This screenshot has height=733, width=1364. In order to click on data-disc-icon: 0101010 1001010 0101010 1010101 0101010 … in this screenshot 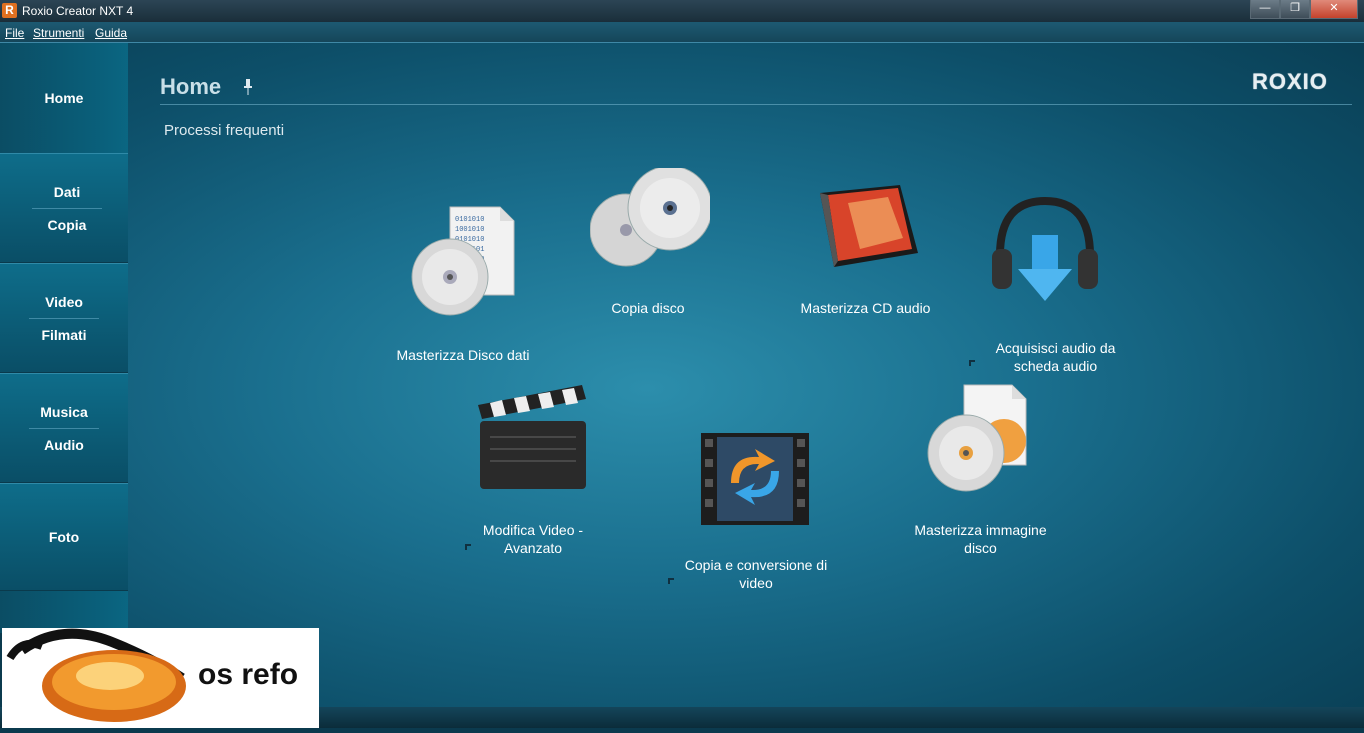, I will do `click(463, 261)`.